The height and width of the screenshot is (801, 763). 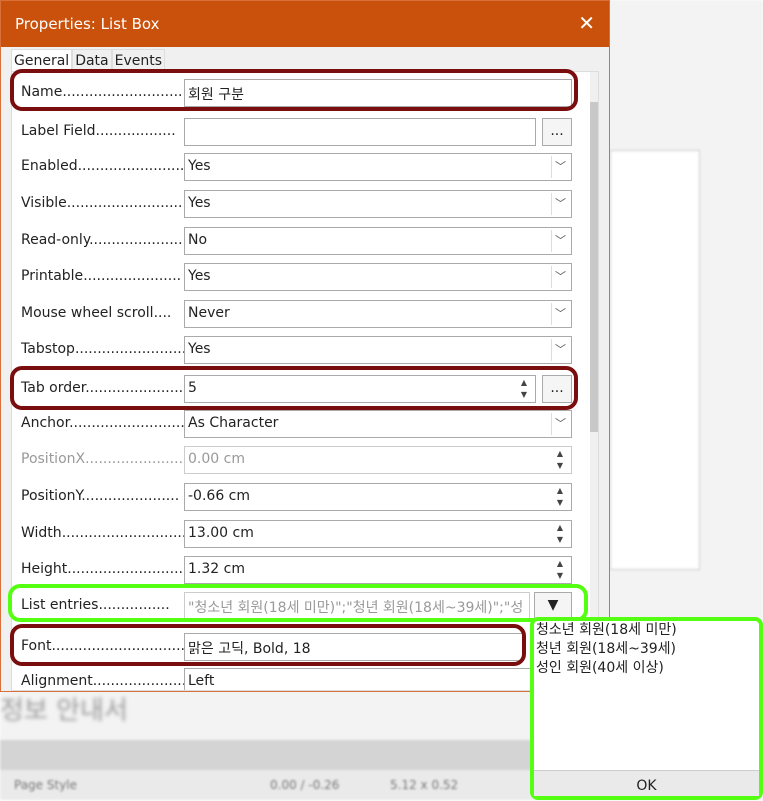 I want to click on list-entry: 청년 회원(18세~39세), so click(x=646, y=649).